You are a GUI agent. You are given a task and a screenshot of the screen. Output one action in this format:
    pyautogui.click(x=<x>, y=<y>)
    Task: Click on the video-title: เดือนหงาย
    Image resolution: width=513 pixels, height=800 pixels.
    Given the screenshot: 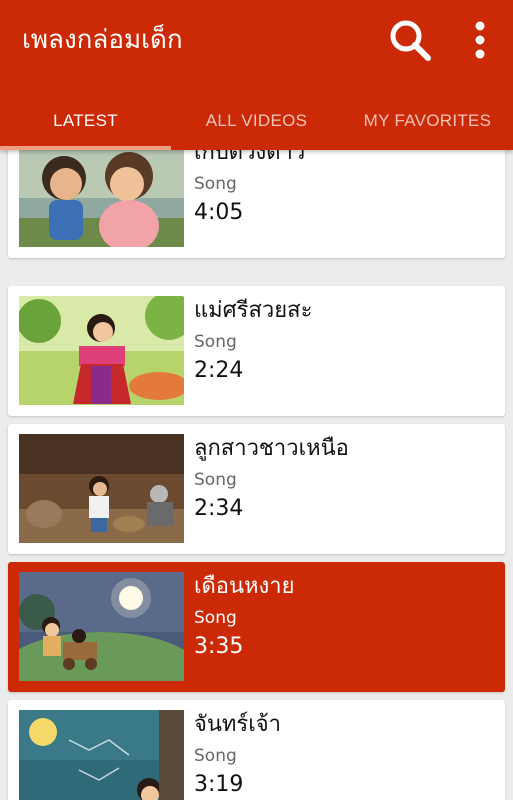 What is the action you would take?
    pyautogui.click(x=244, y=586)
    